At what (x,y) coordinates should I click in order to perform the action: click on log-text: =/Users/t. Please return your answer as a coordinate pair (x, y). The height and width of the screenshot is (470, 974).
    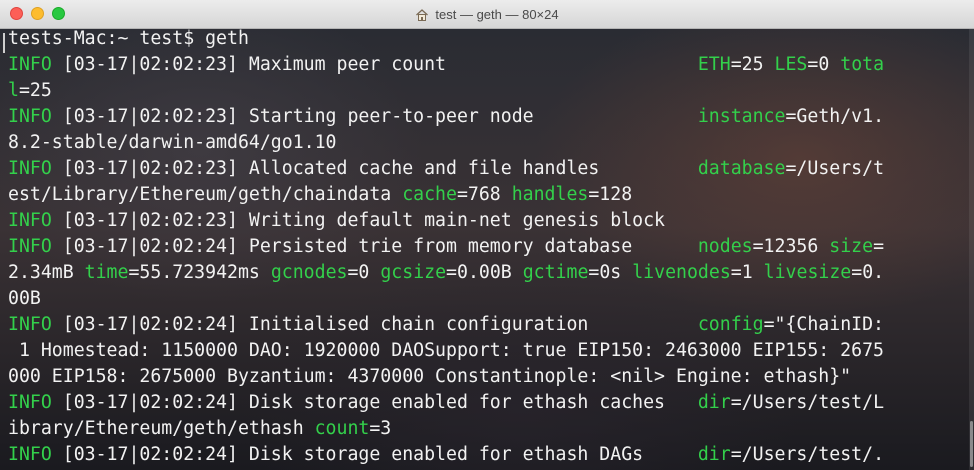
    Looking at the image, I should click on (835, 168).